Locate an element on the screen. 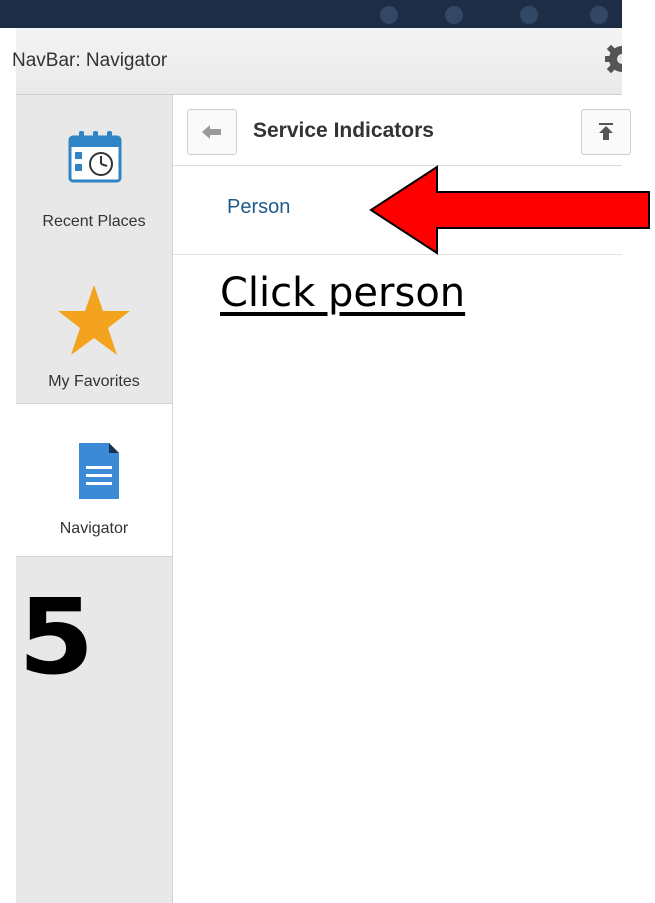 The height and width of the screenshot is (903, 655). page-title: Service Indicators is located at coordinates (343, 130).